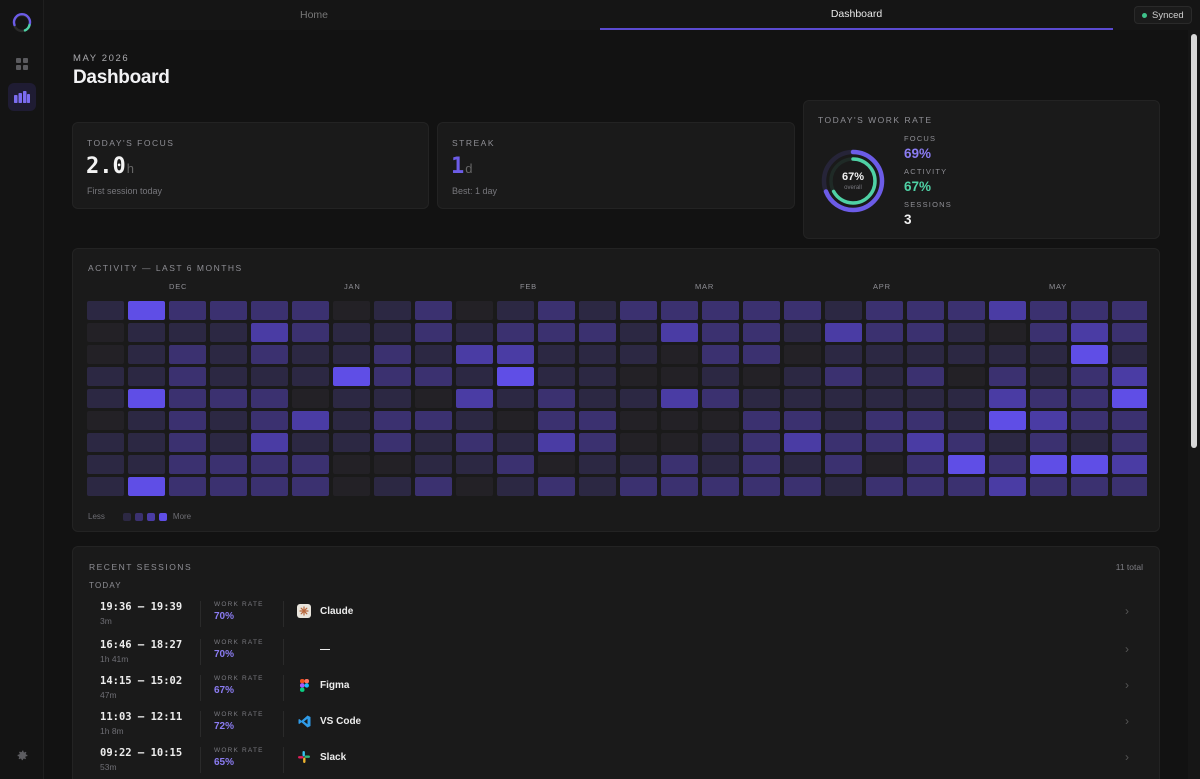 The width and height of the screenshot is (1200, 779). What do you see at coordinates (1127, 685) in the screenshot?
I see `chevron-right-icon: ›` at bounding box center [1127, 685].